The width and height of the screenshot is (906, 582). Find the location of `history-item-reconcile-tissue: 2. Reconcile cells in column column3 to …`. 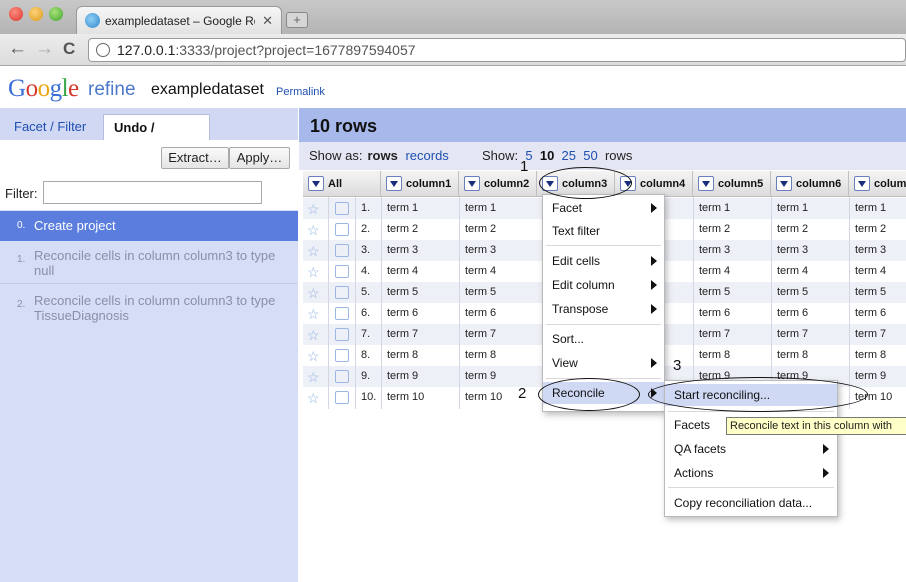

history-item-reconcile-tissue: 2. Reconcile cells in column column3 to … is located at coordinates (149, 309).